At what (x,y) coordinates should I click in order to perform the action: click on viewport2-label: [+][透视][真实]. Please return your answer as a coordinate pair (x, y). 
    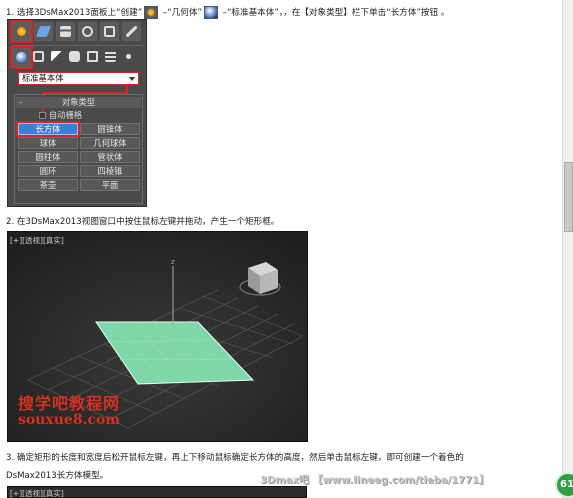
    Looking at the image, I should click on (37, 493).